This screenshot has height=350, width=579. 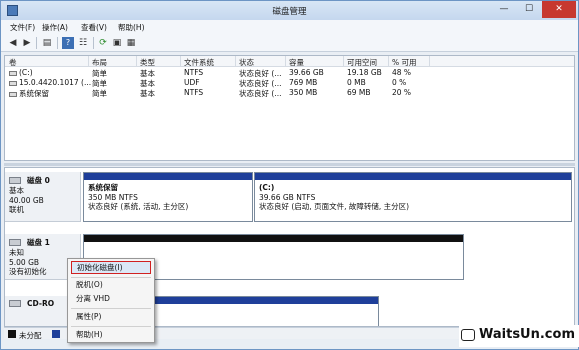 I want to click on menu-help: 帮助(H), so click(x=131, y=27).